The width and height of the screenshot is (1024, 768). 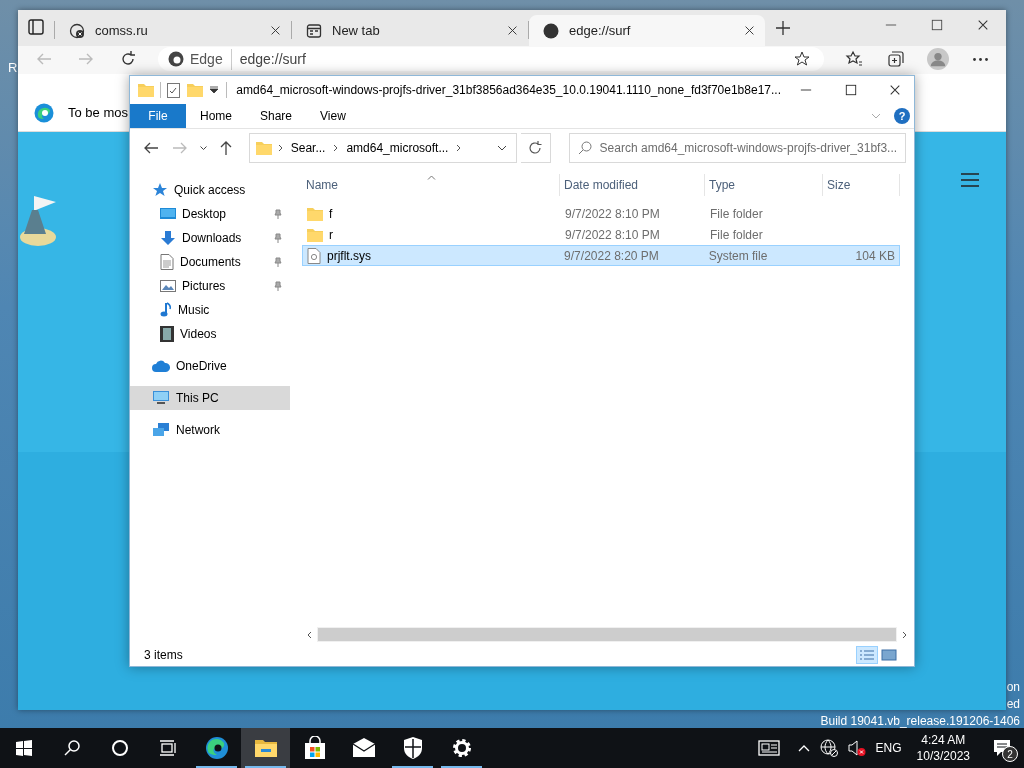 What do you see at coordinates (173, 30) in the screenshot?
I see `browser-tab: comss.ru` at bounding box center [173, 30].